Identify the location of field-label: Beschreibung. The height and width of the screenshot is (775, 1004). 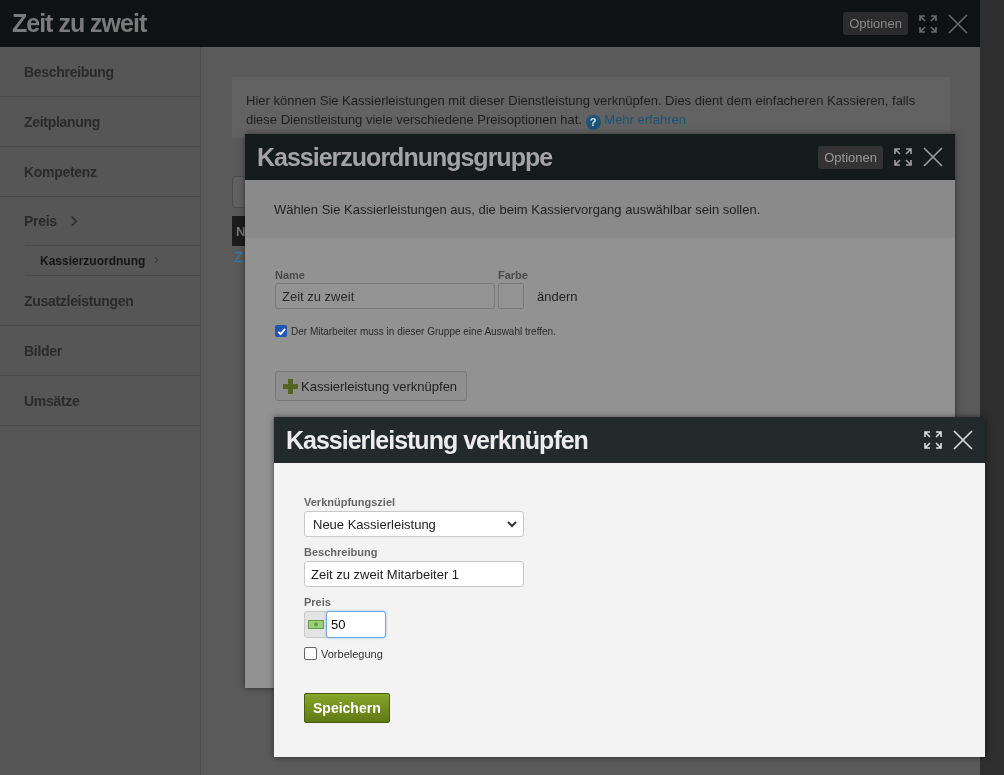
(341, 552).